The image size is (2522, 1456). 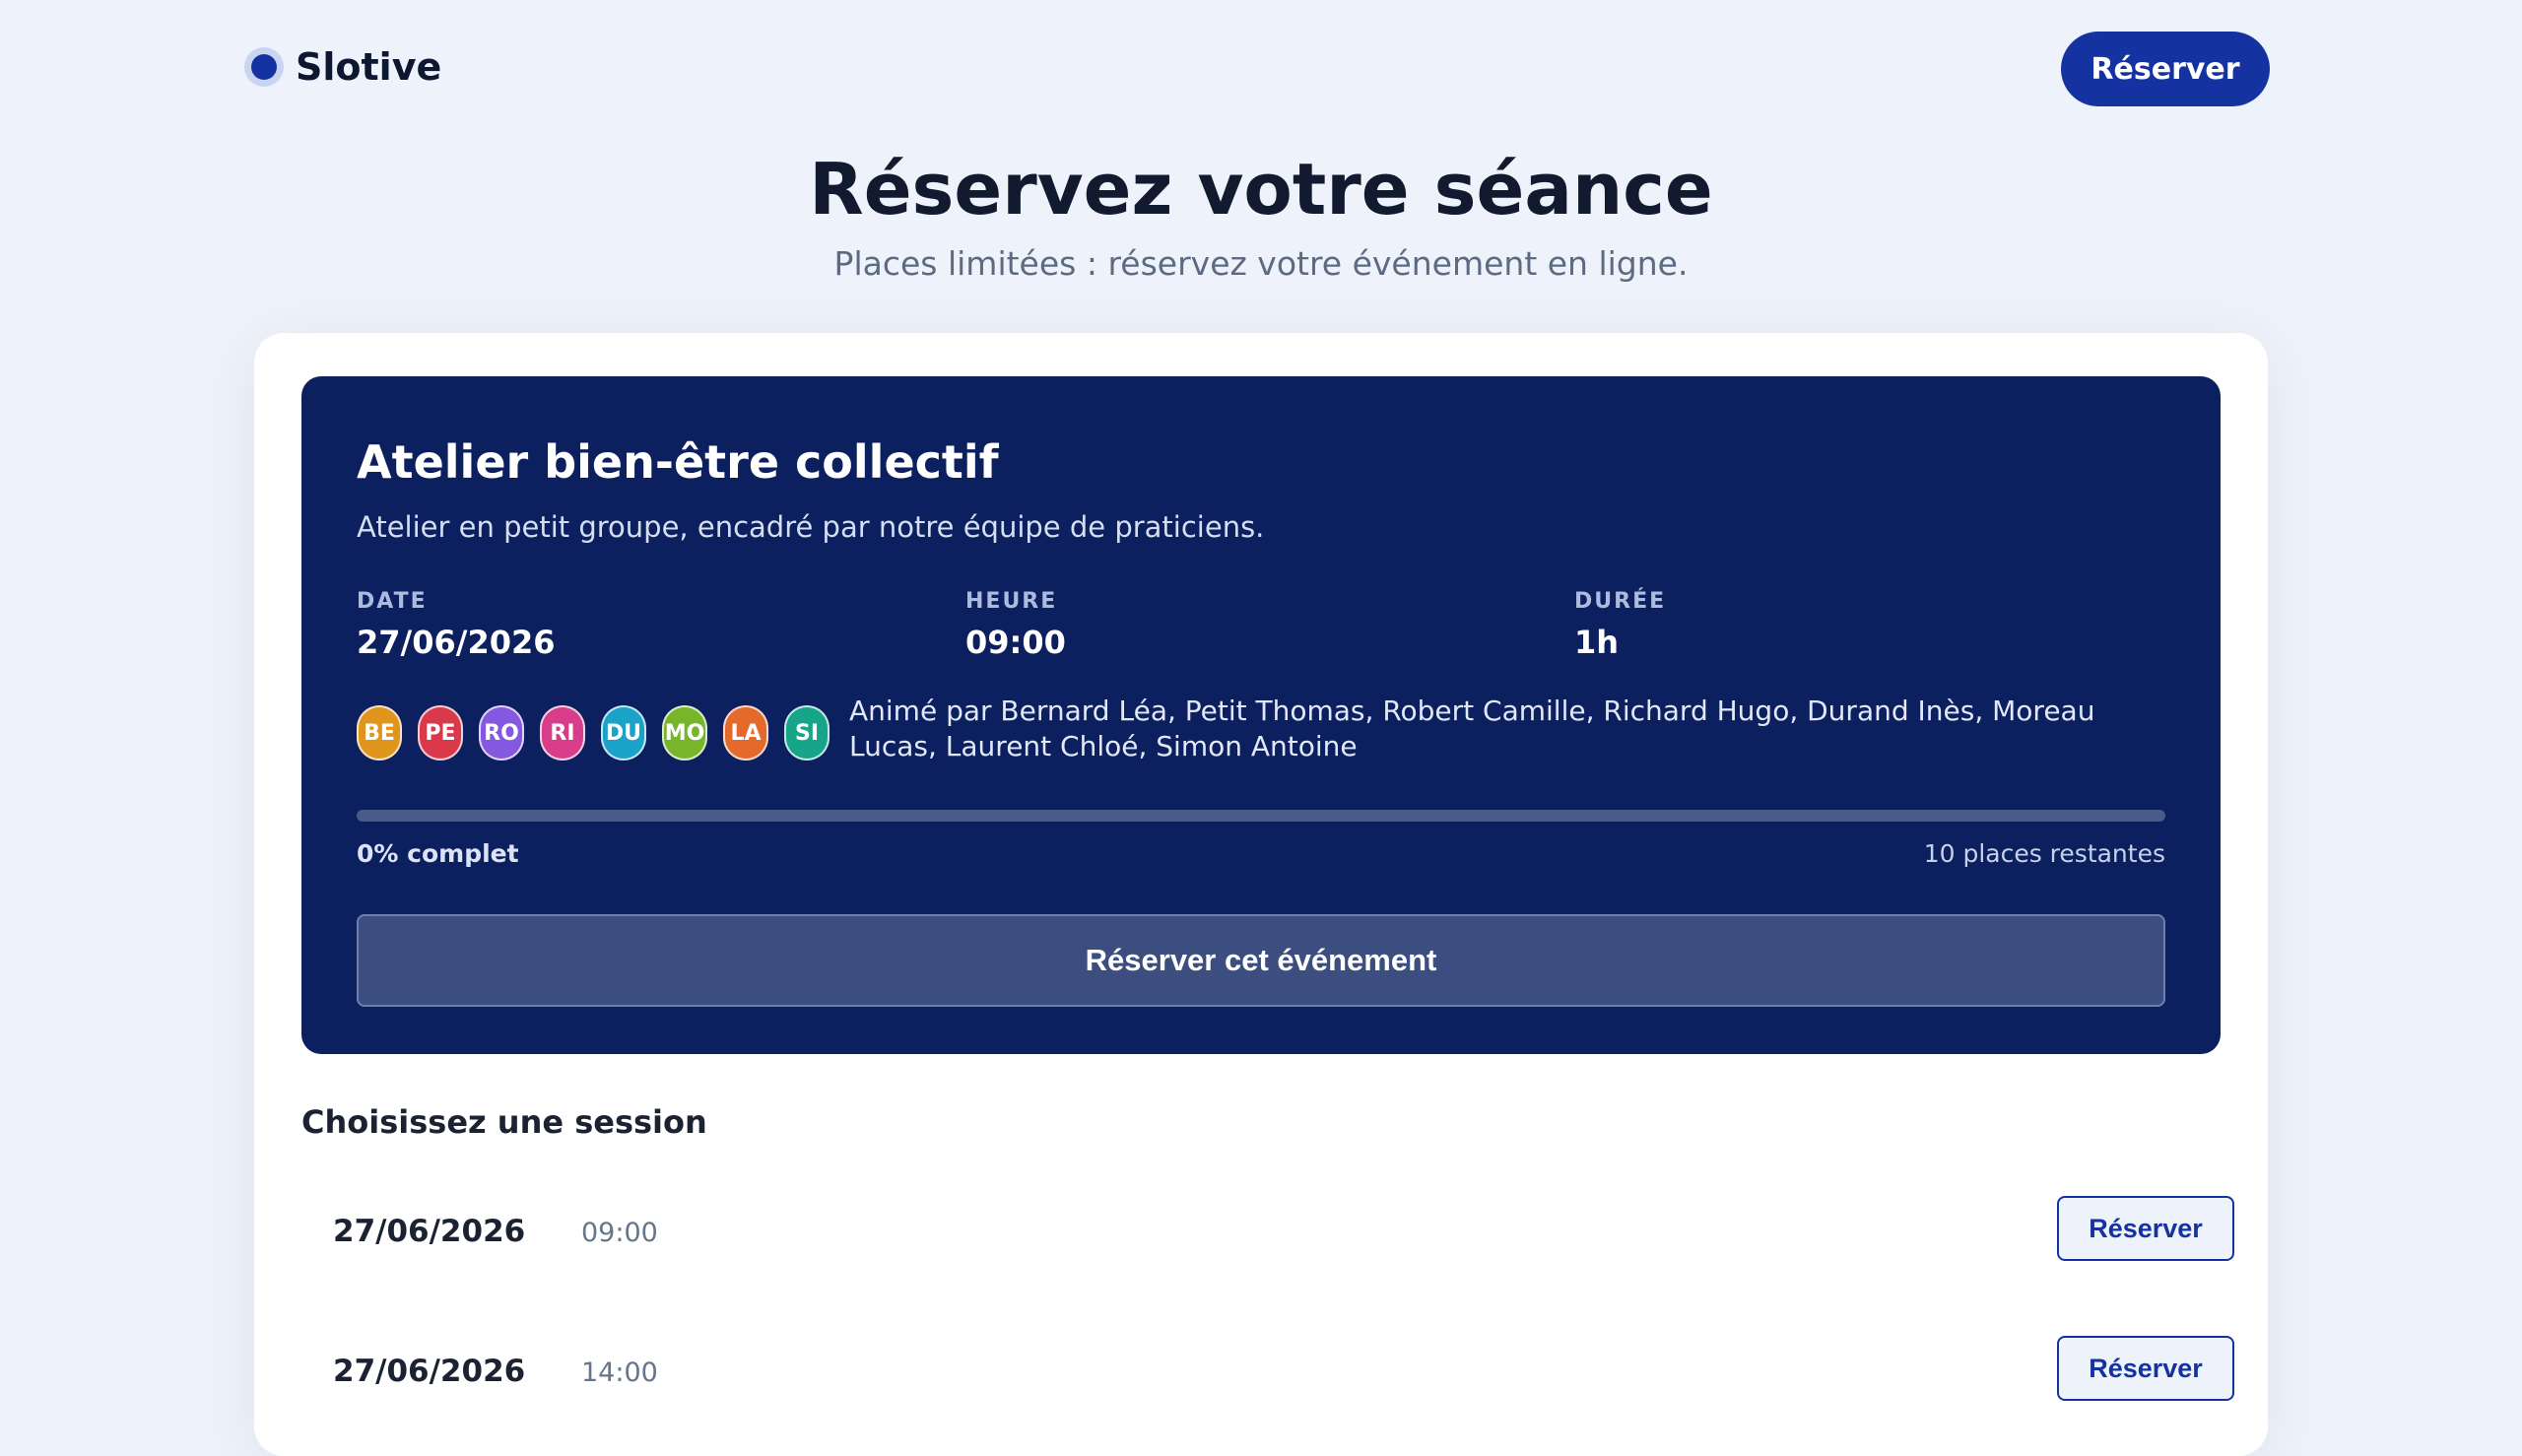 I want to click on event-duration-value: 1h, so click(x=1597, y=642).